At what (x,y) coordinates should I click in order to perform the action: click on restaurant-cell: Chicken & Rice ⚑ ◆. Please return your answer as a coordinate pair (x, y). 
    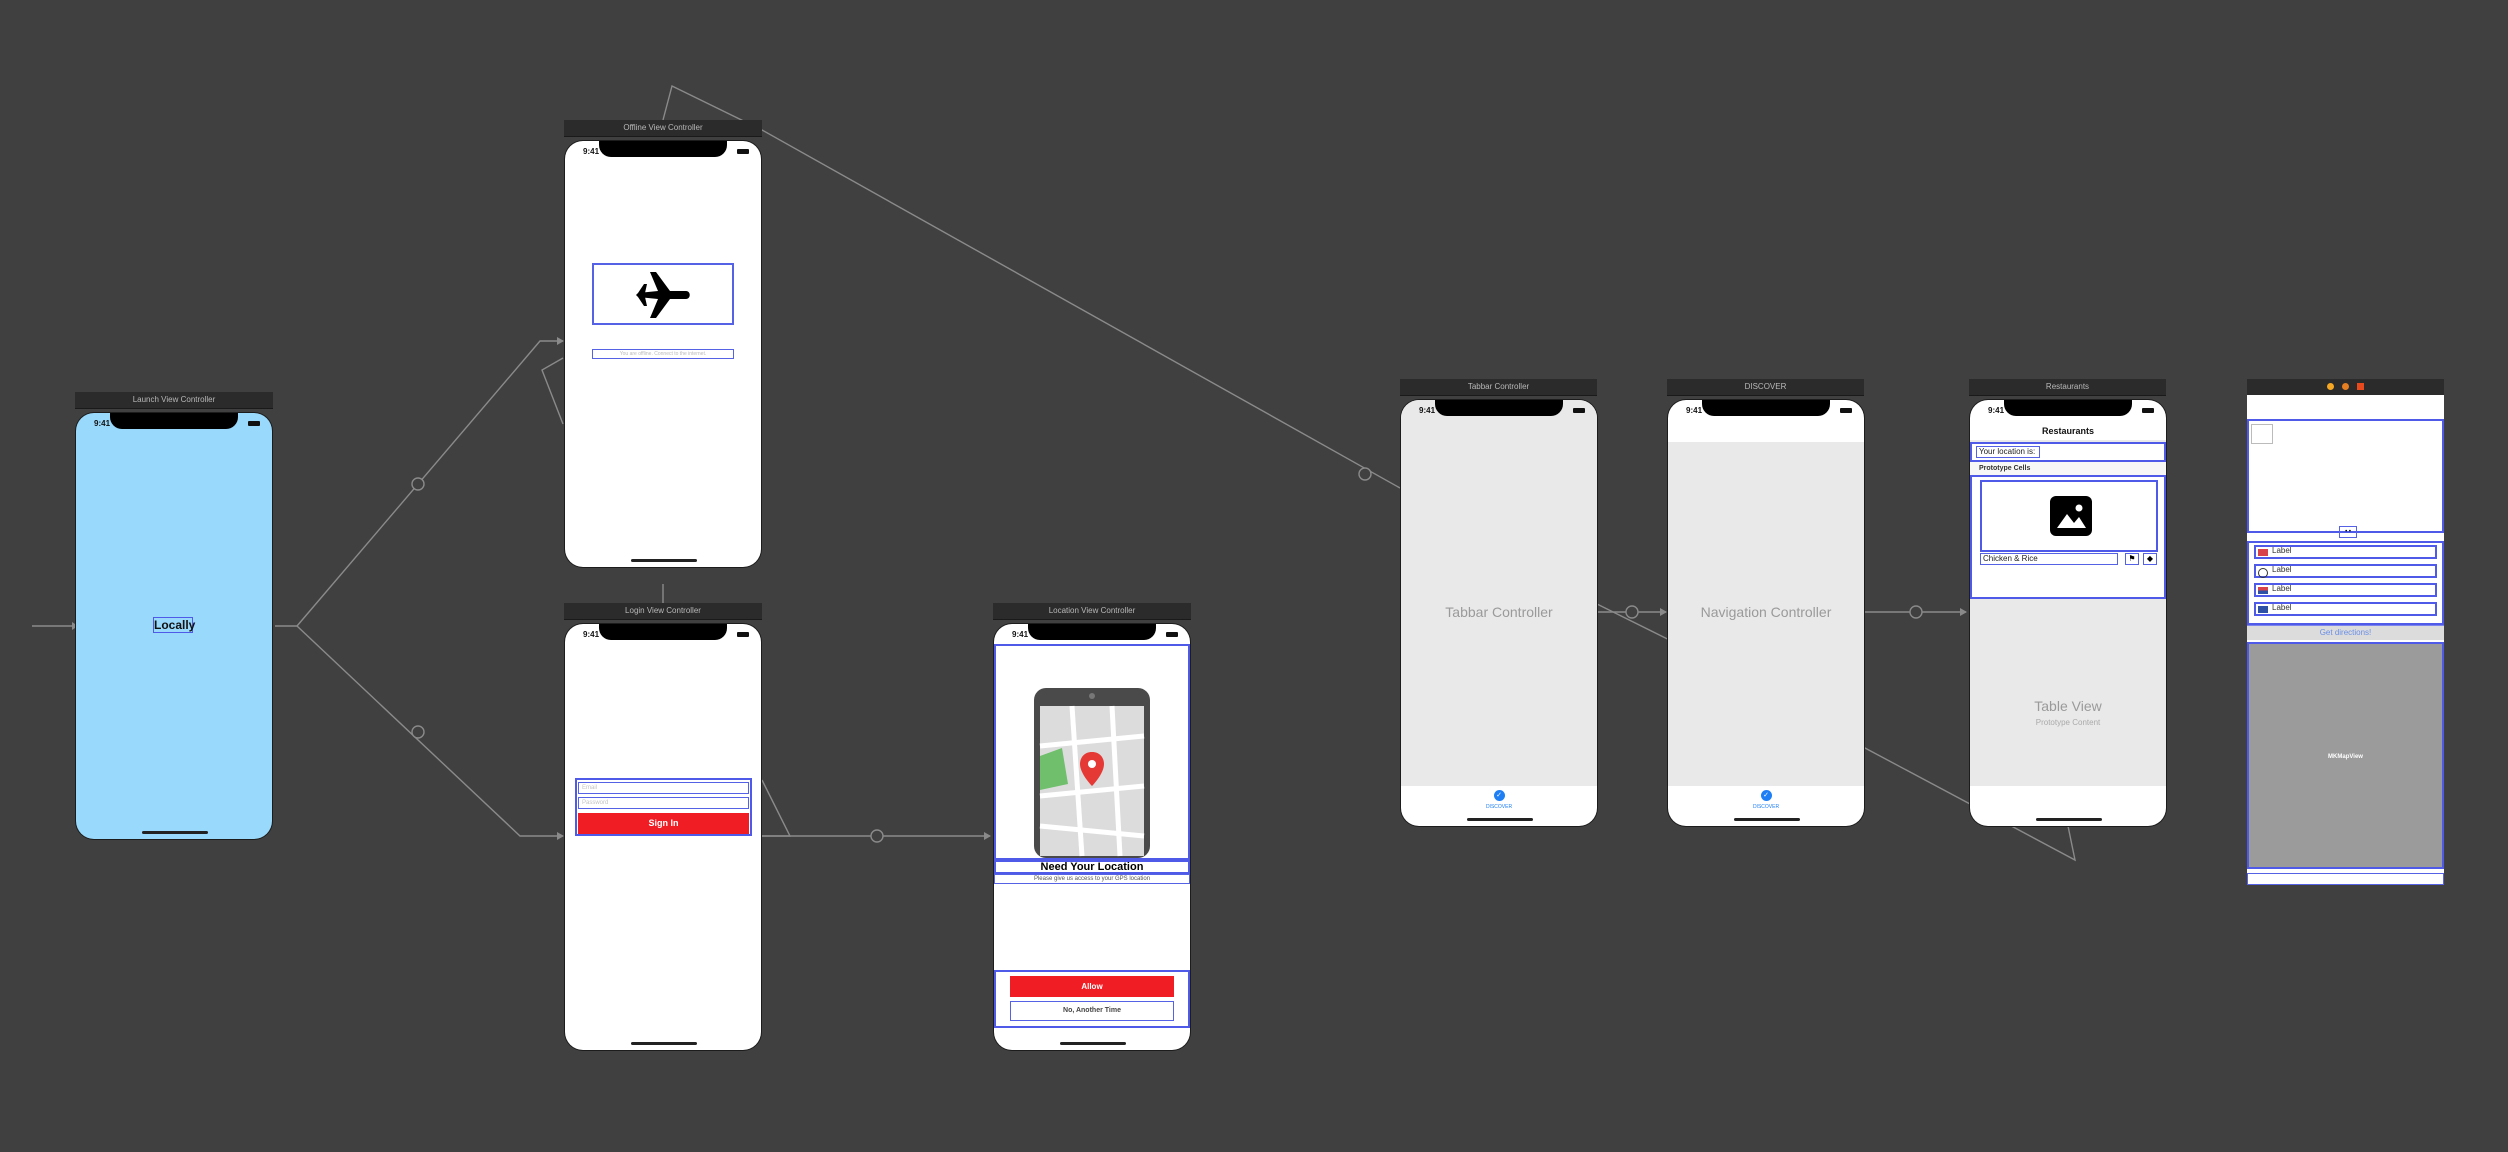
    Looking at the image, I should click on (2068, 537).